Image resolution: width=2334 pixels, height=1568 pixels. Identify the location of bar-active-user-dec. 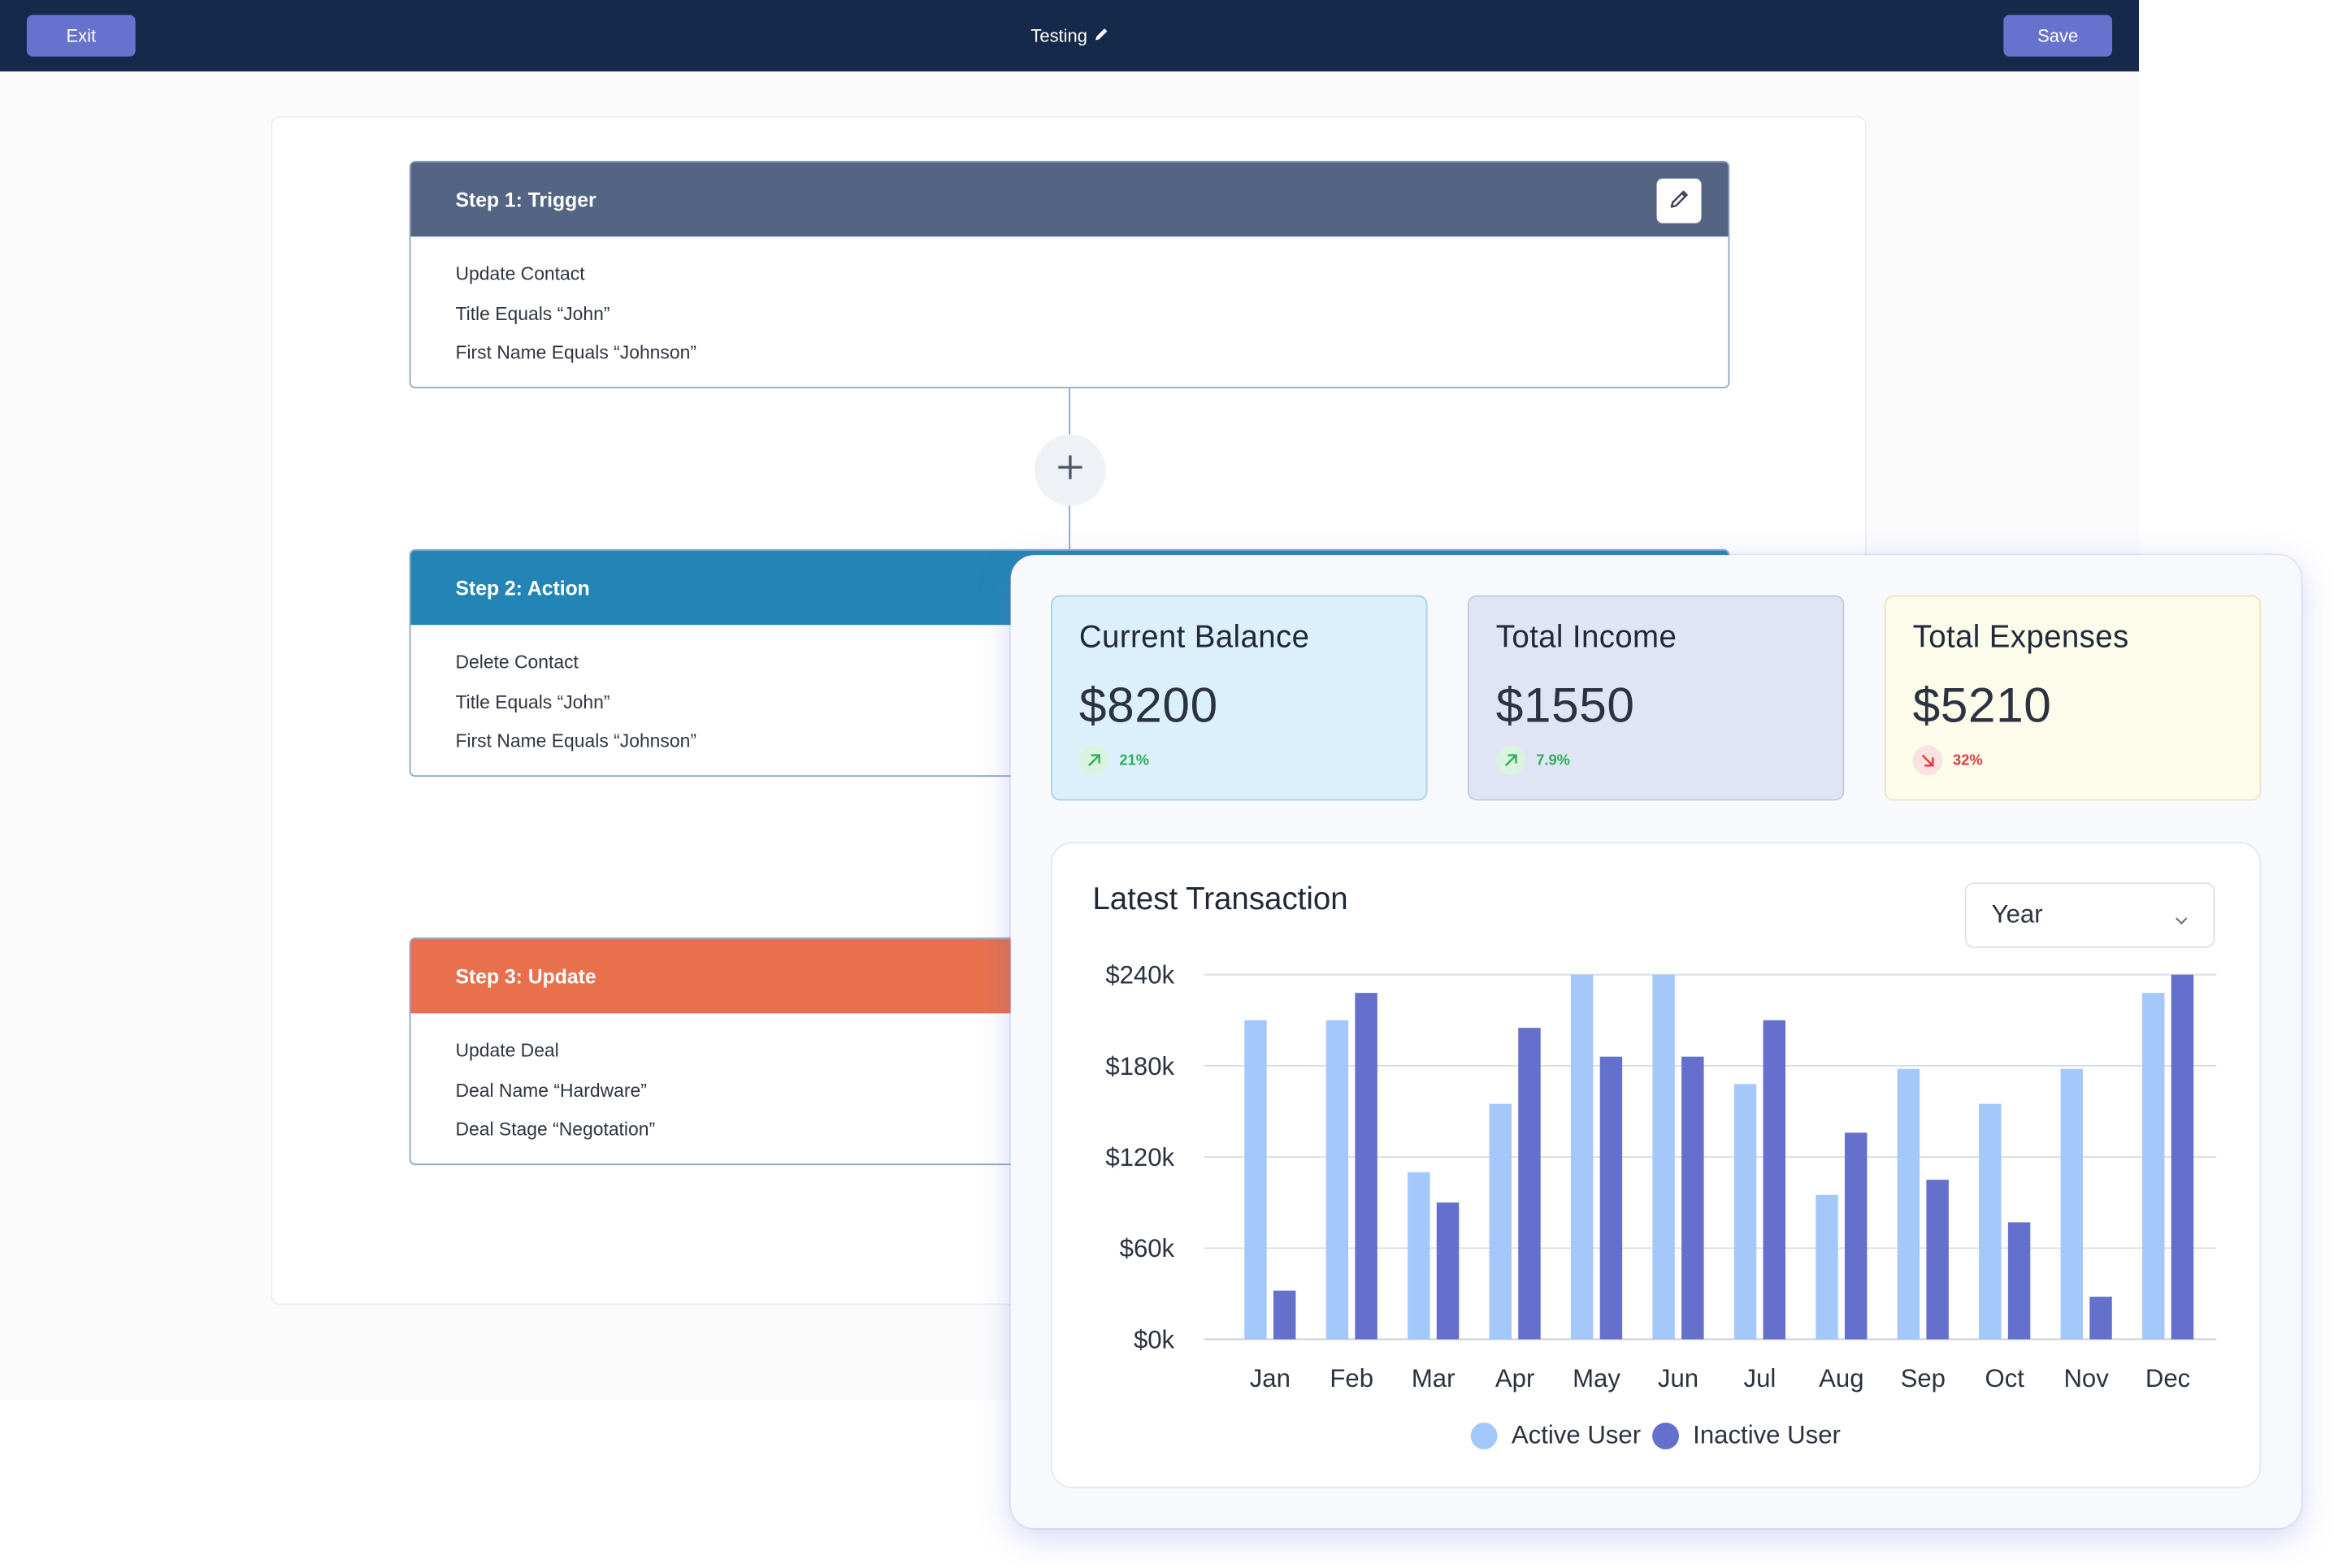
(2153, 1166).